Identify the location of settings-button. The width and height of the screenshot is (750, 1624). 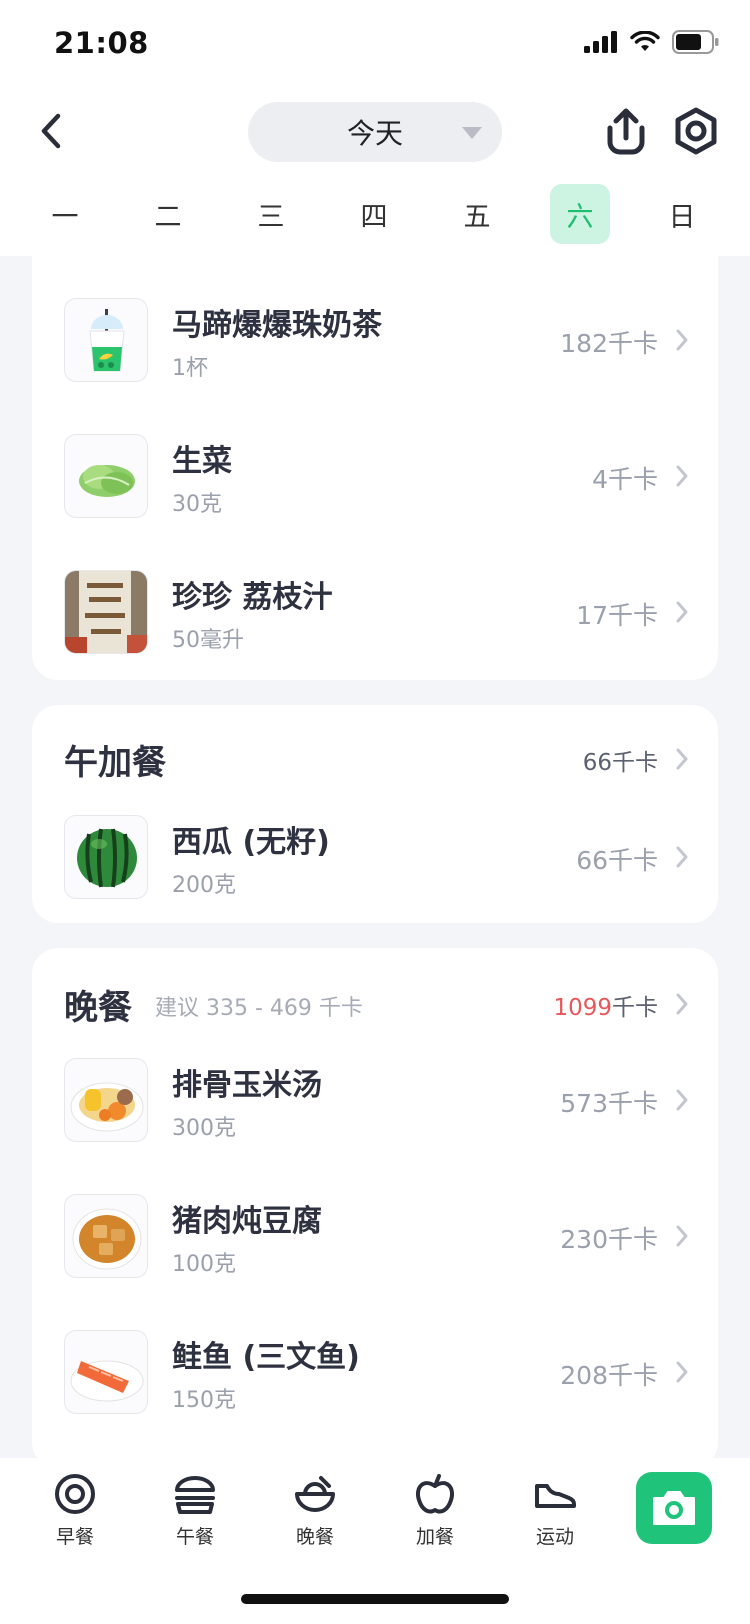
(696, 131).